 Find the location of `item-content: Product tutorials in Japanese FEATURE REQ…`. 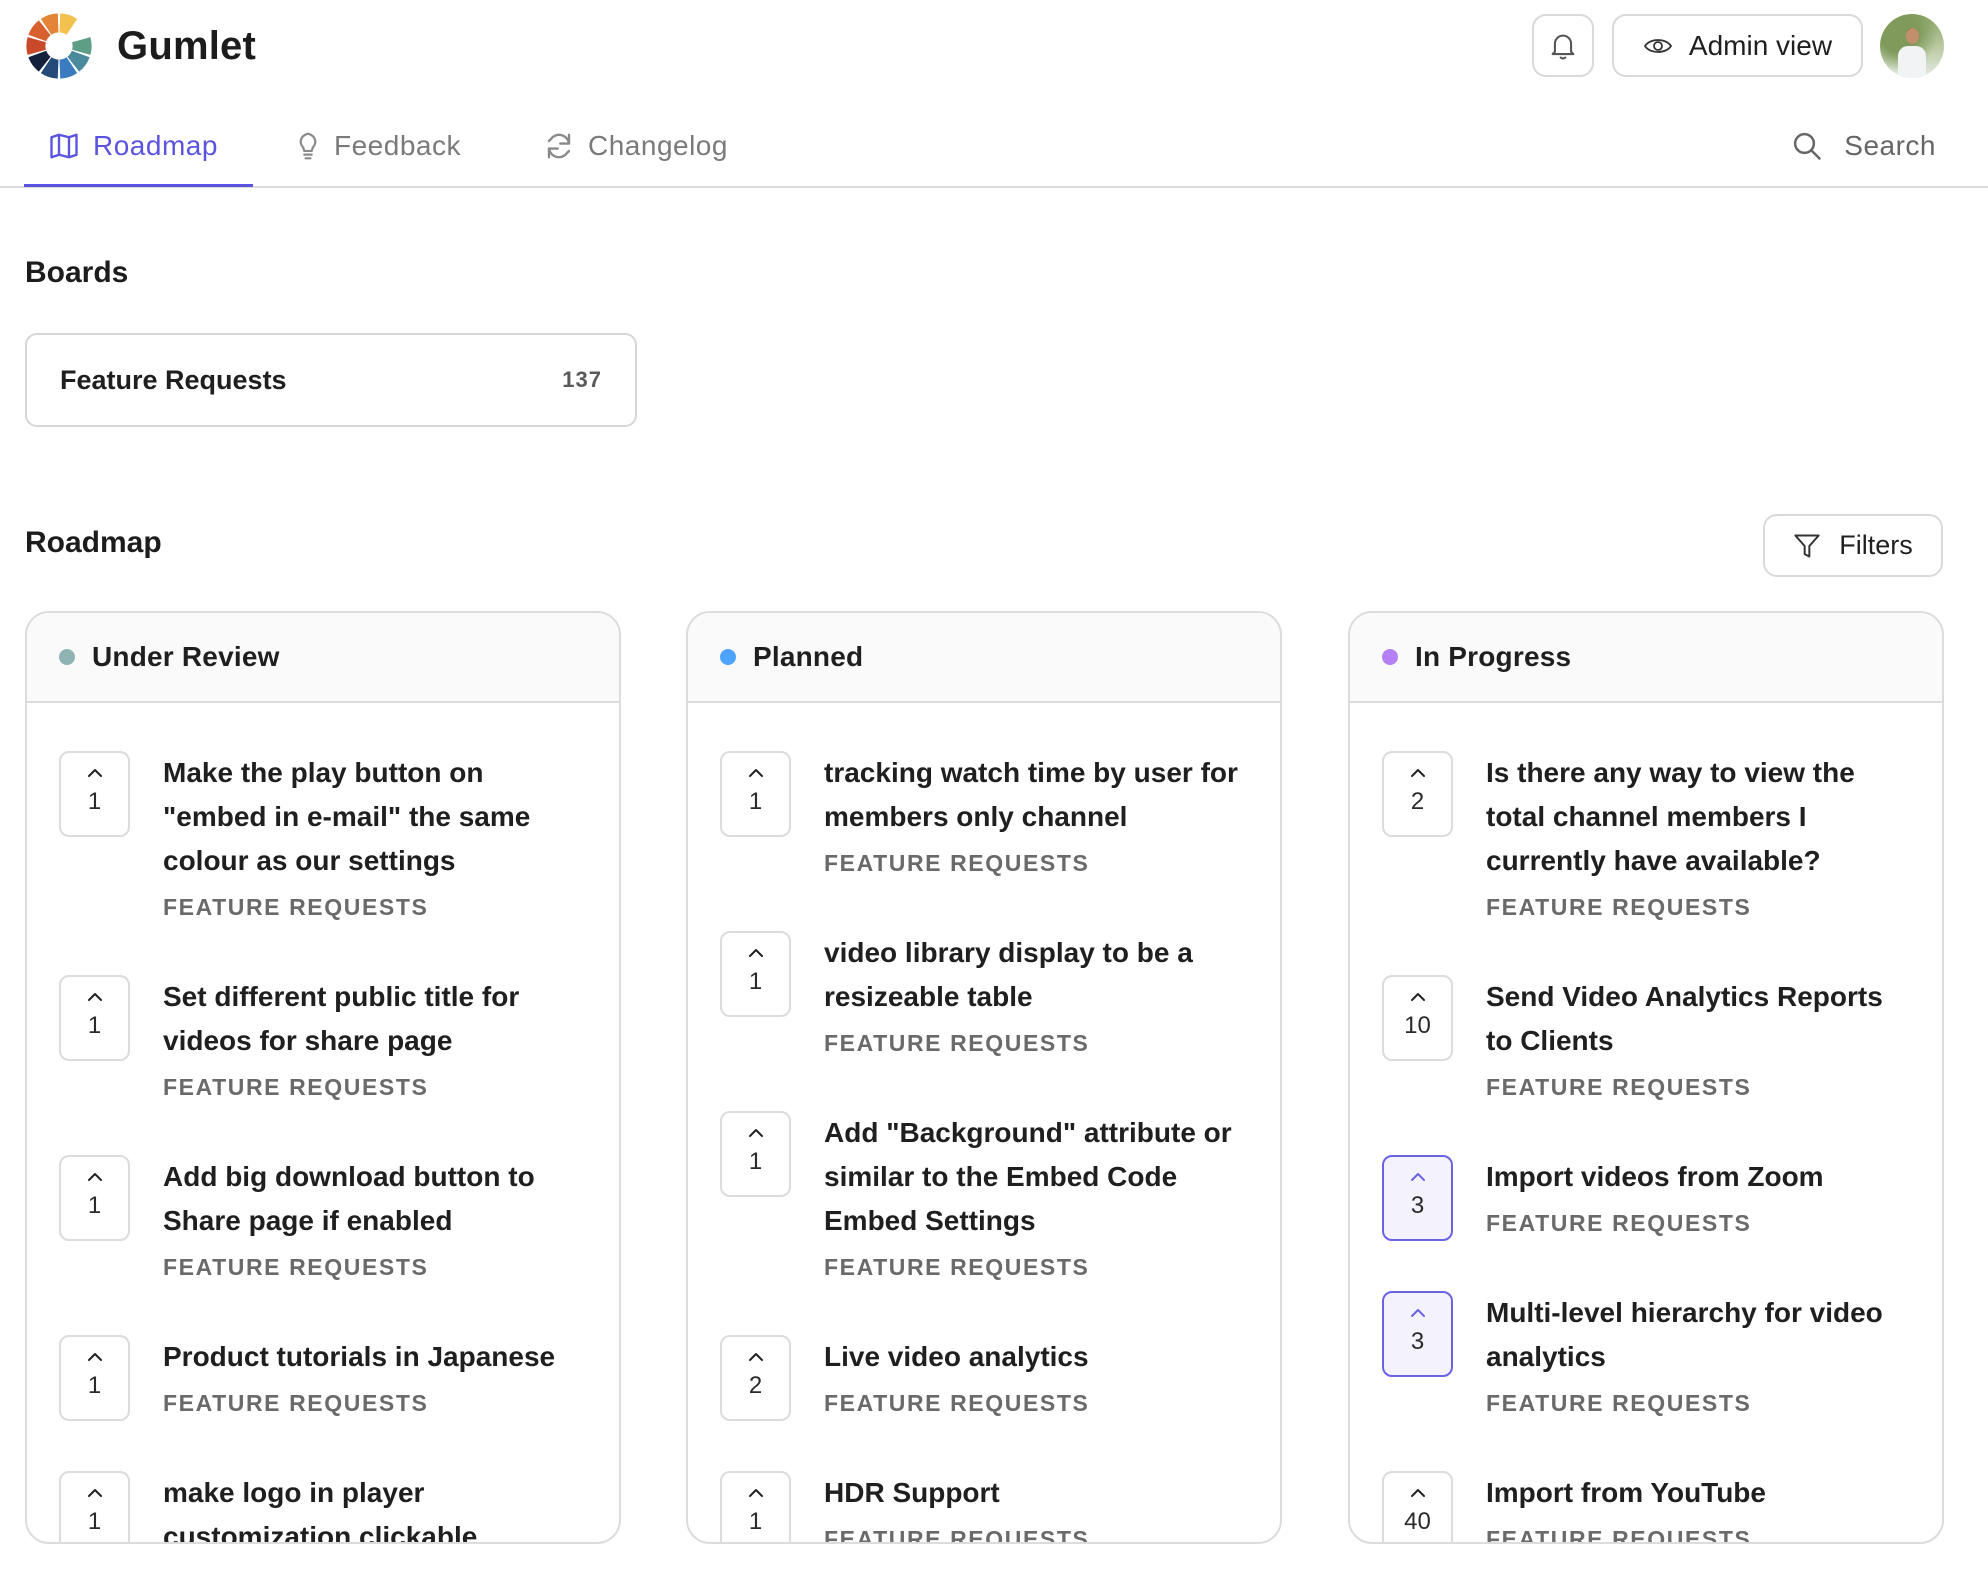

item-content: Product tutorials in Japanese FEATURE REQ… is located at coordinates (376, 1379).